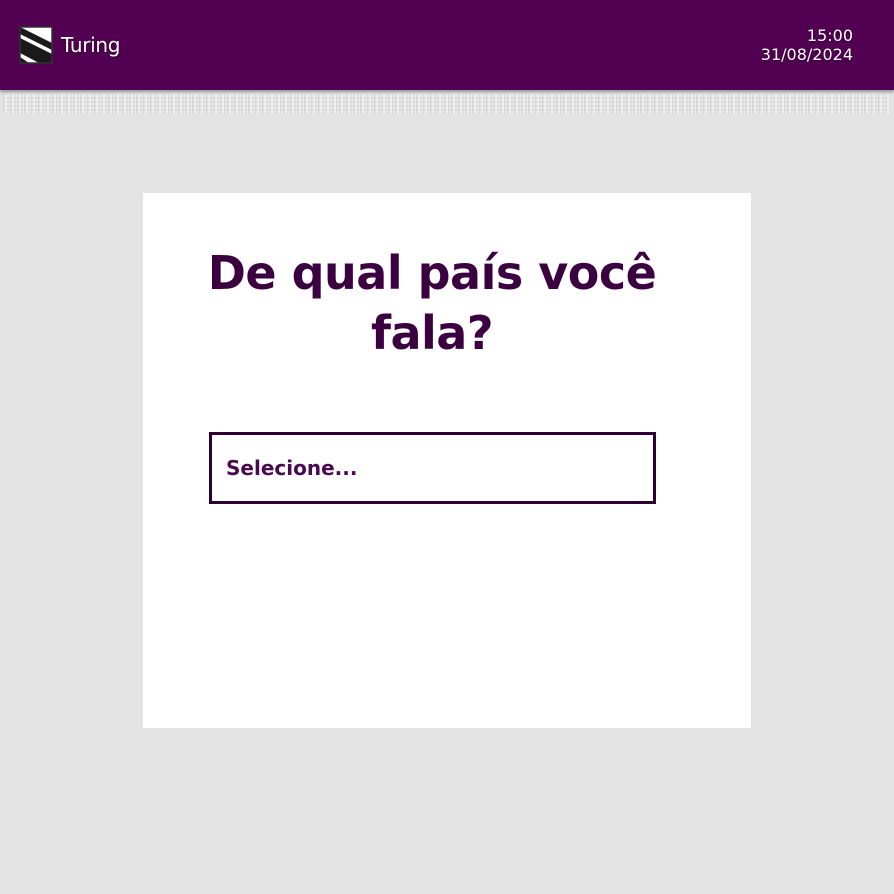 The width and height of the screenshot is (894, 894). What do you see at coordinates (446, 104) in the screenshot?
I see `banner-strip` at bounding box center [446, 104].